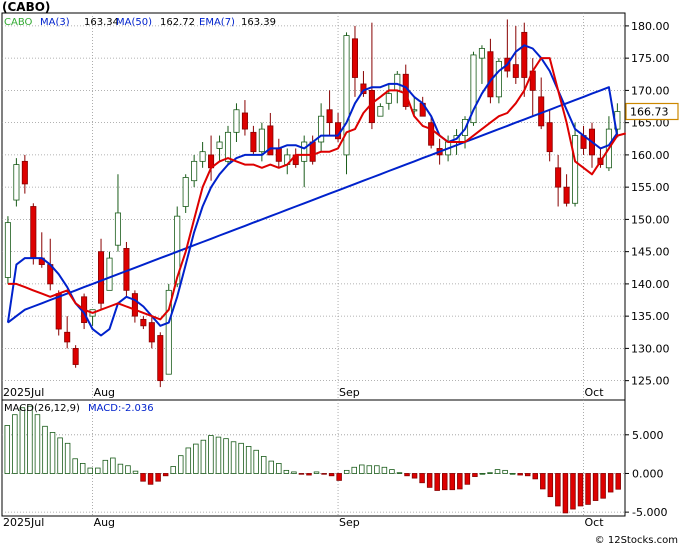  What do you see at coordinates (121, 408) in the screenshot?
I see `macd-legend-value: MACD:-2.036` at bounding box center [121, 408].